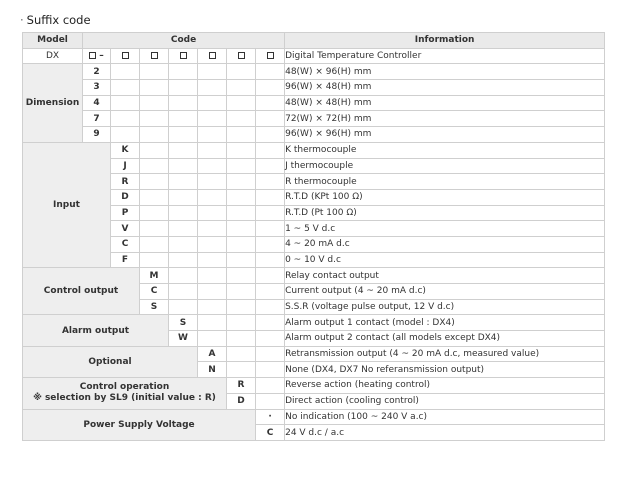  Describe the element at coordinates (445, 197) in the screenshot. I see `info-cell: R.T.D (KPt 100 Ω)` at that location.